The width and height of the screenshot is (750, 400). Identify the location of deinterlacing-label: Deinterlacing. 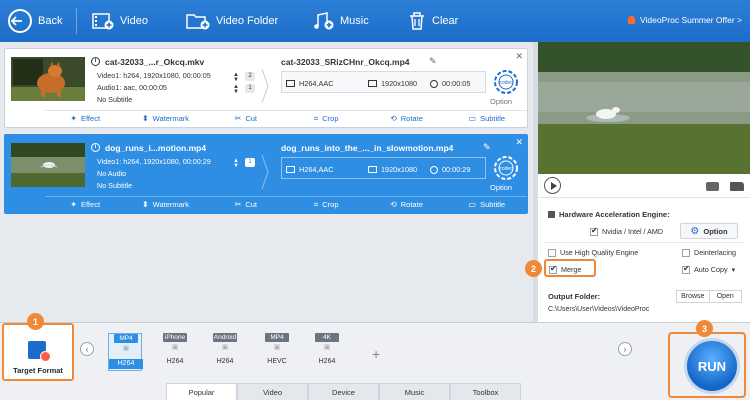
(715, 252).